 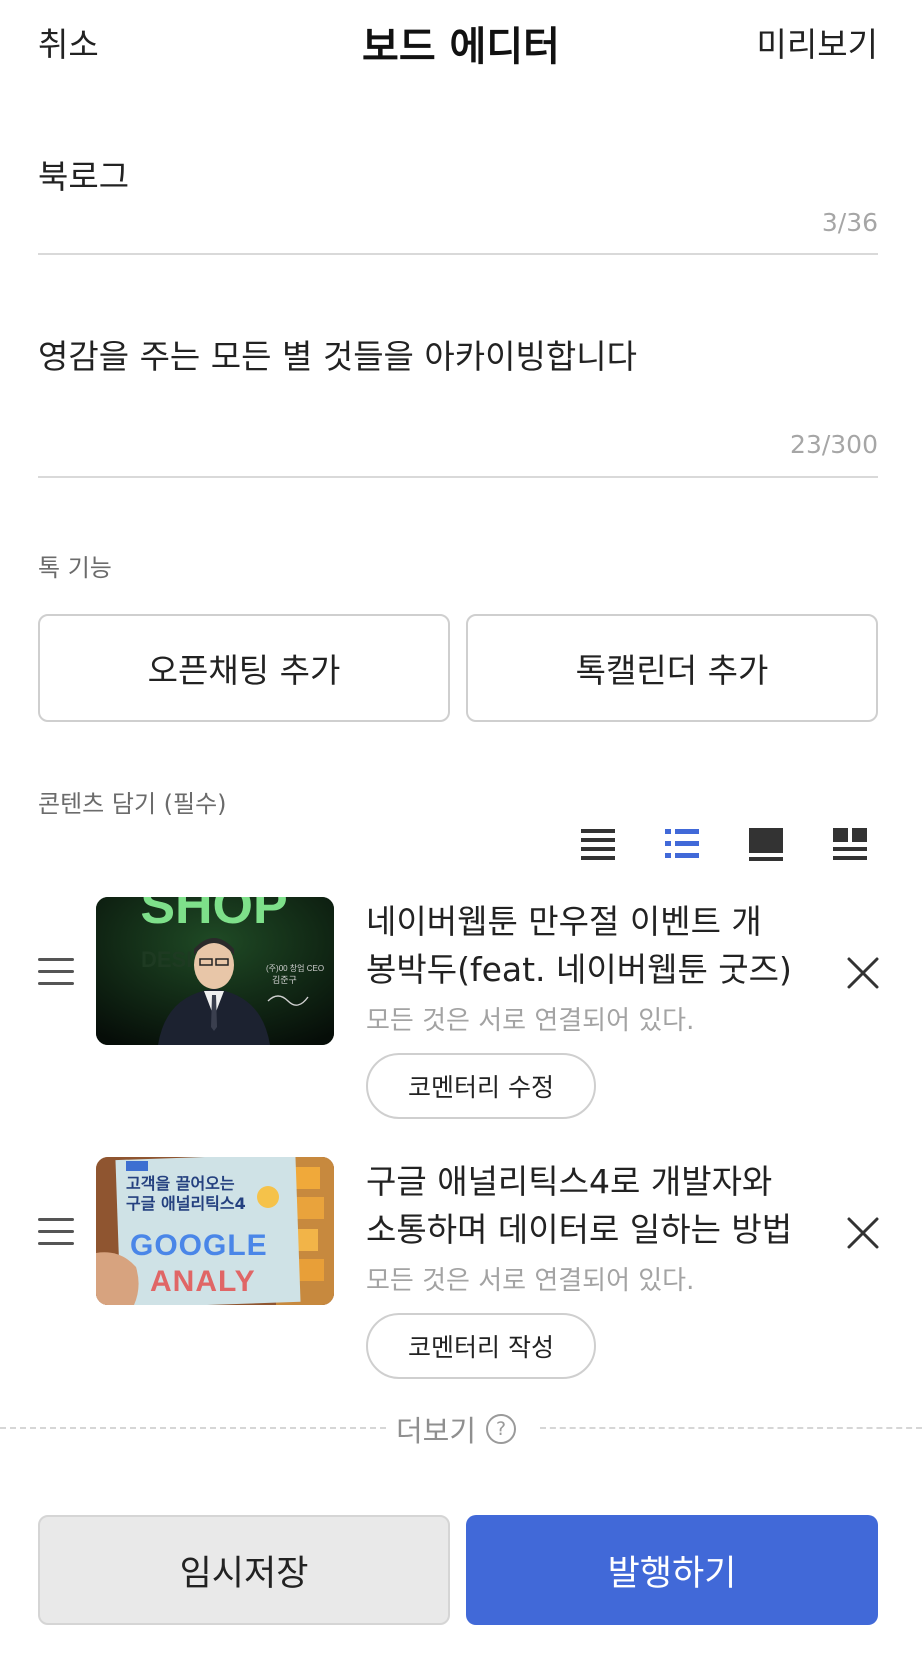 I want to click on thumbnail-book-subtitle: 고객을 끌어오는, so click(x=180, y=1183).